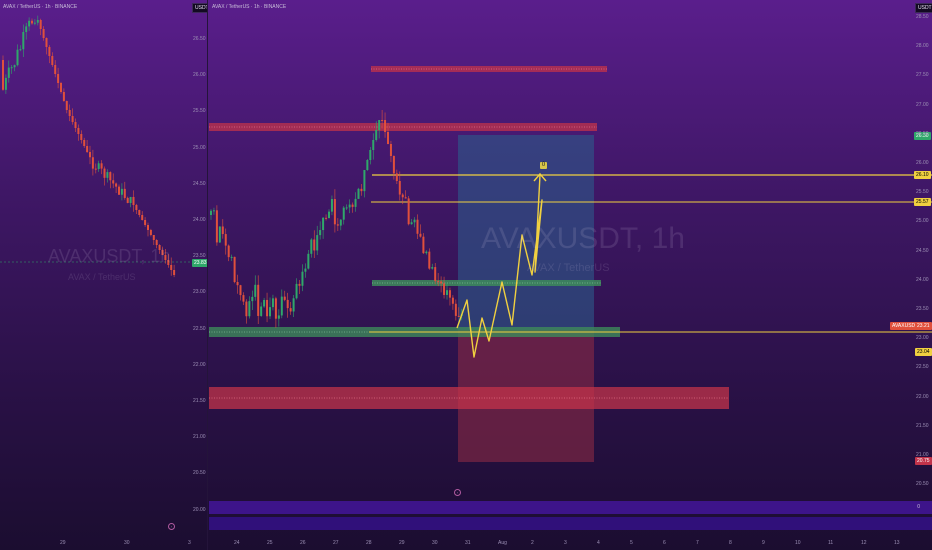  I want to click on left-event-icon: ◦, so click(171, 526).